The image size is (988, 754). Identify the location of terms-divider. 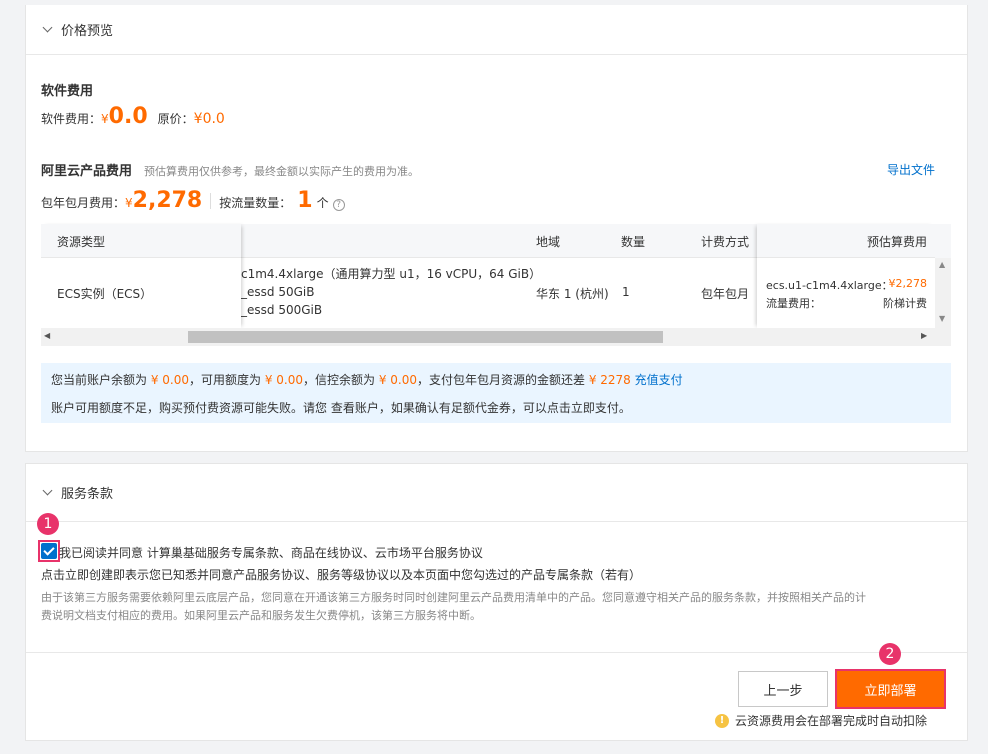
(496, 652).